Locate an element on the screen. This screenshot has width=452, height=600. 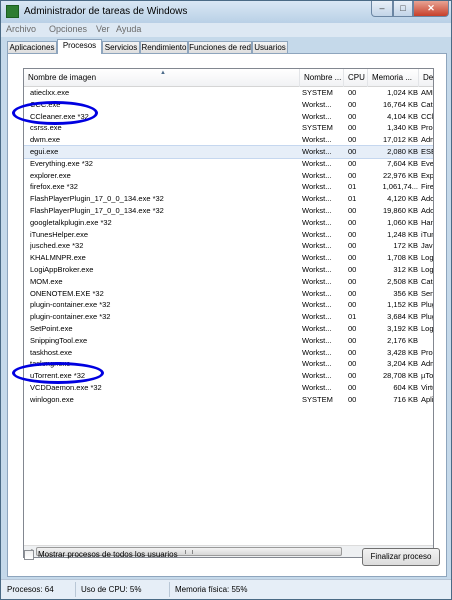
process-row: egui.exe Workst... 00 2,080 KBESET is located at coordinates (228, 152).